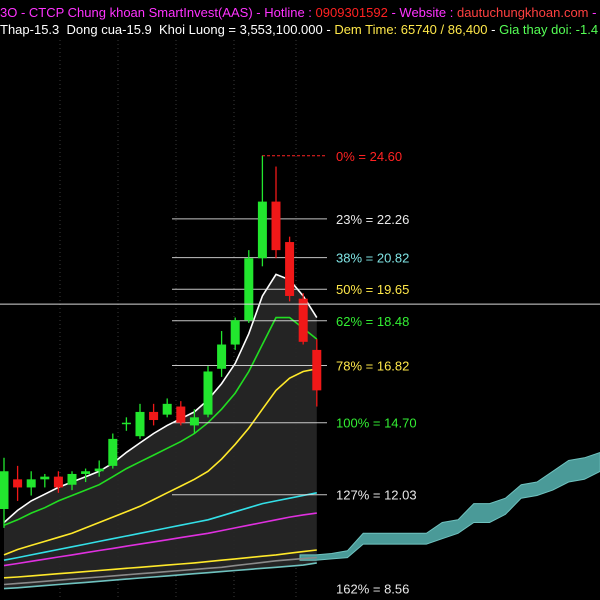 The image size is (600, 600). I want to click on header-sep-1: -, so click(258, 12).